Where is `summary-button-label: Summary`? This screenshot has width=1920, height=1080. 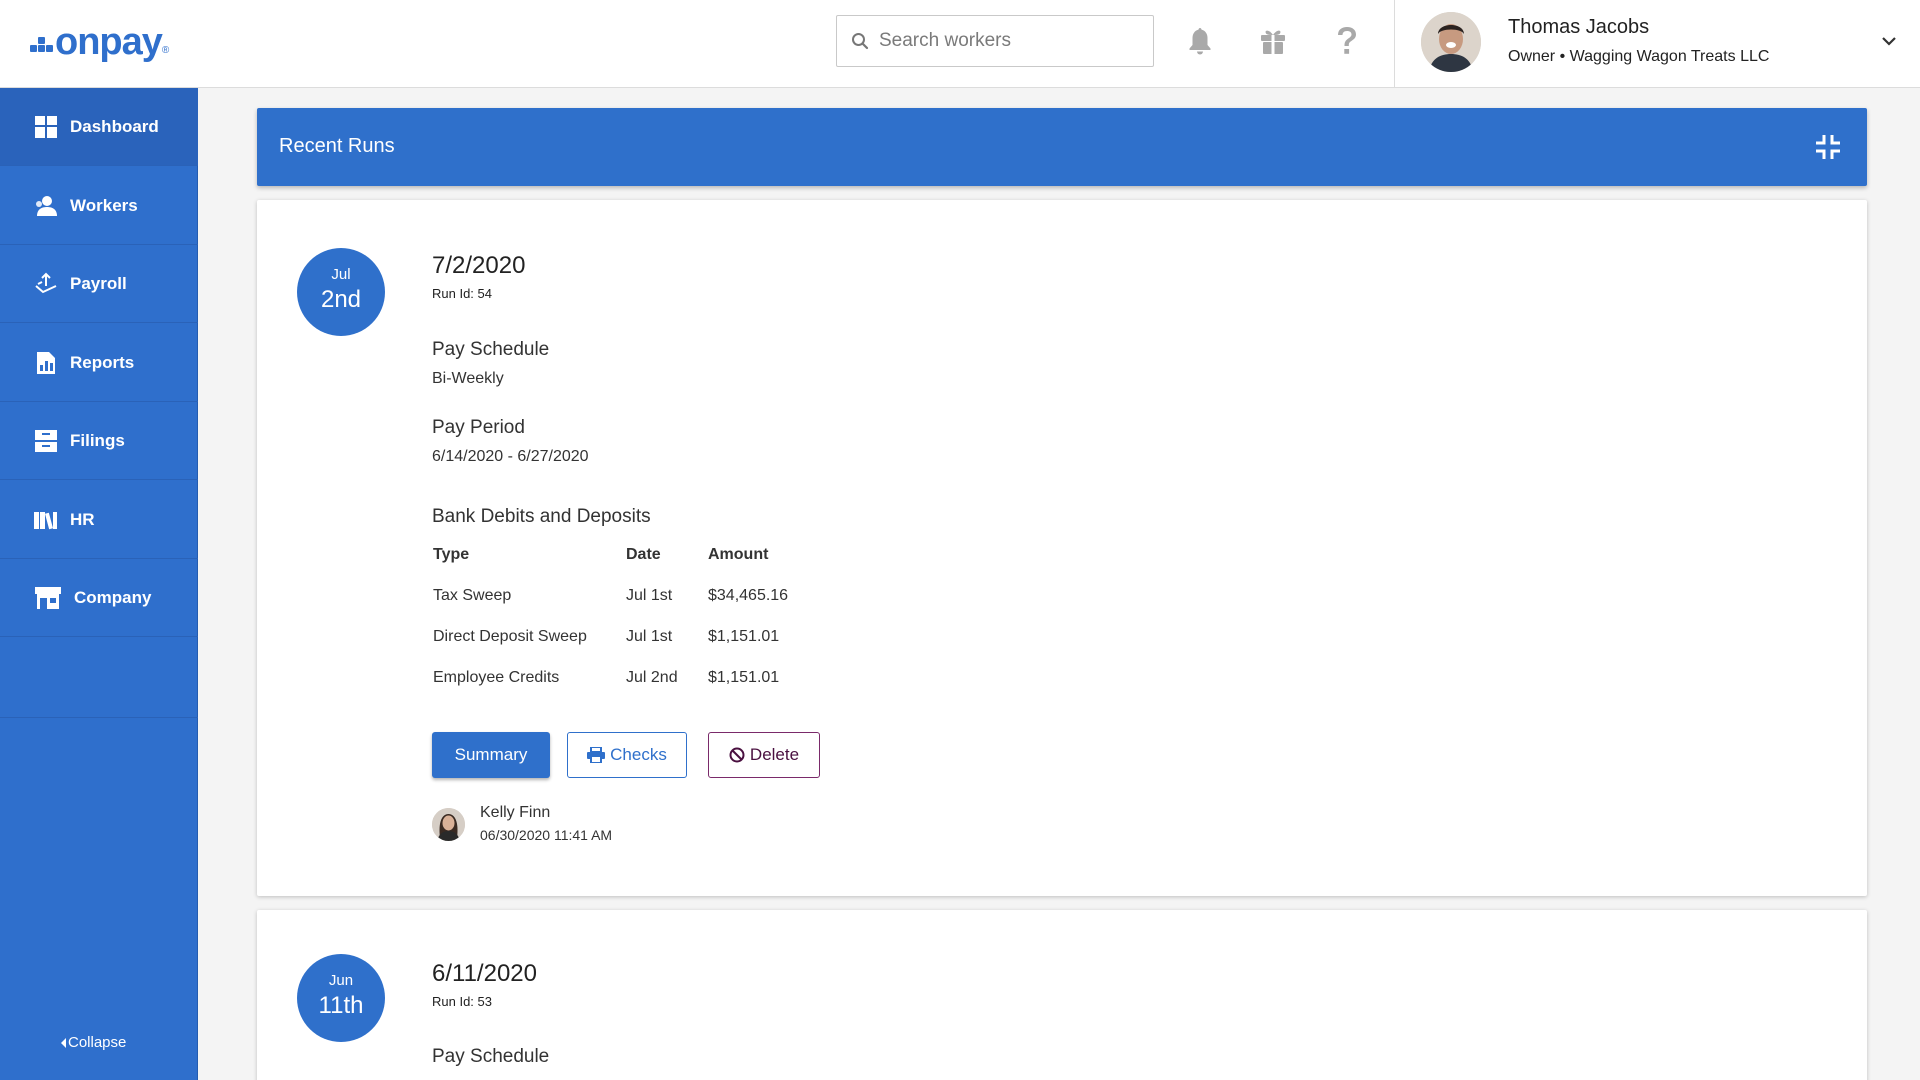
summary-button-label: Summary is located at coordinates (491, 754).